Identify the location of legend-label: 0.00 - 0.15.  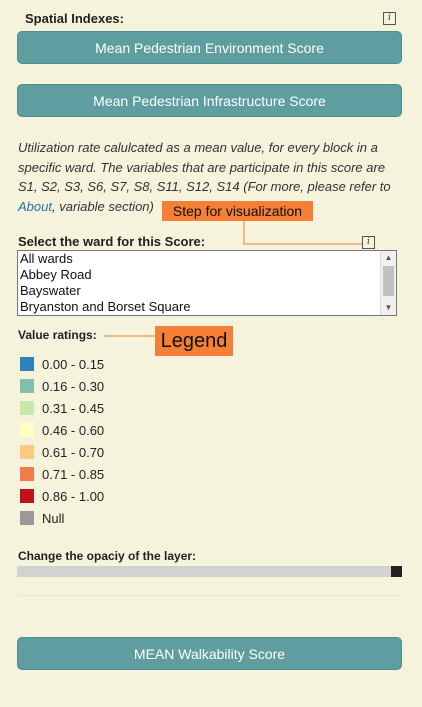
(73, 364).